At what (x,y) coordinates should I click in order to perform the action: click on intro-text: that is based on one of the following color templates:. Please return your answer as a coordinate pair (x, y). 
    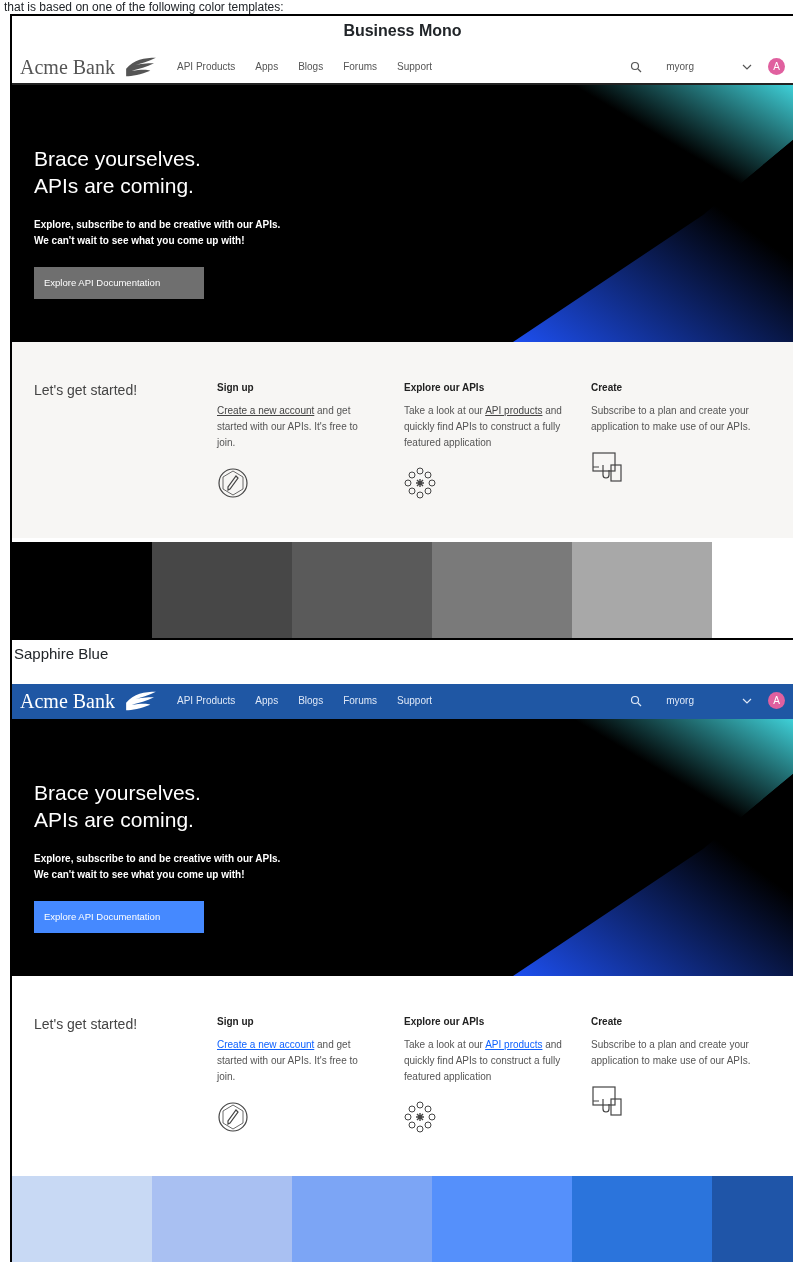
    Looking at the image, I should click on (144, 7).